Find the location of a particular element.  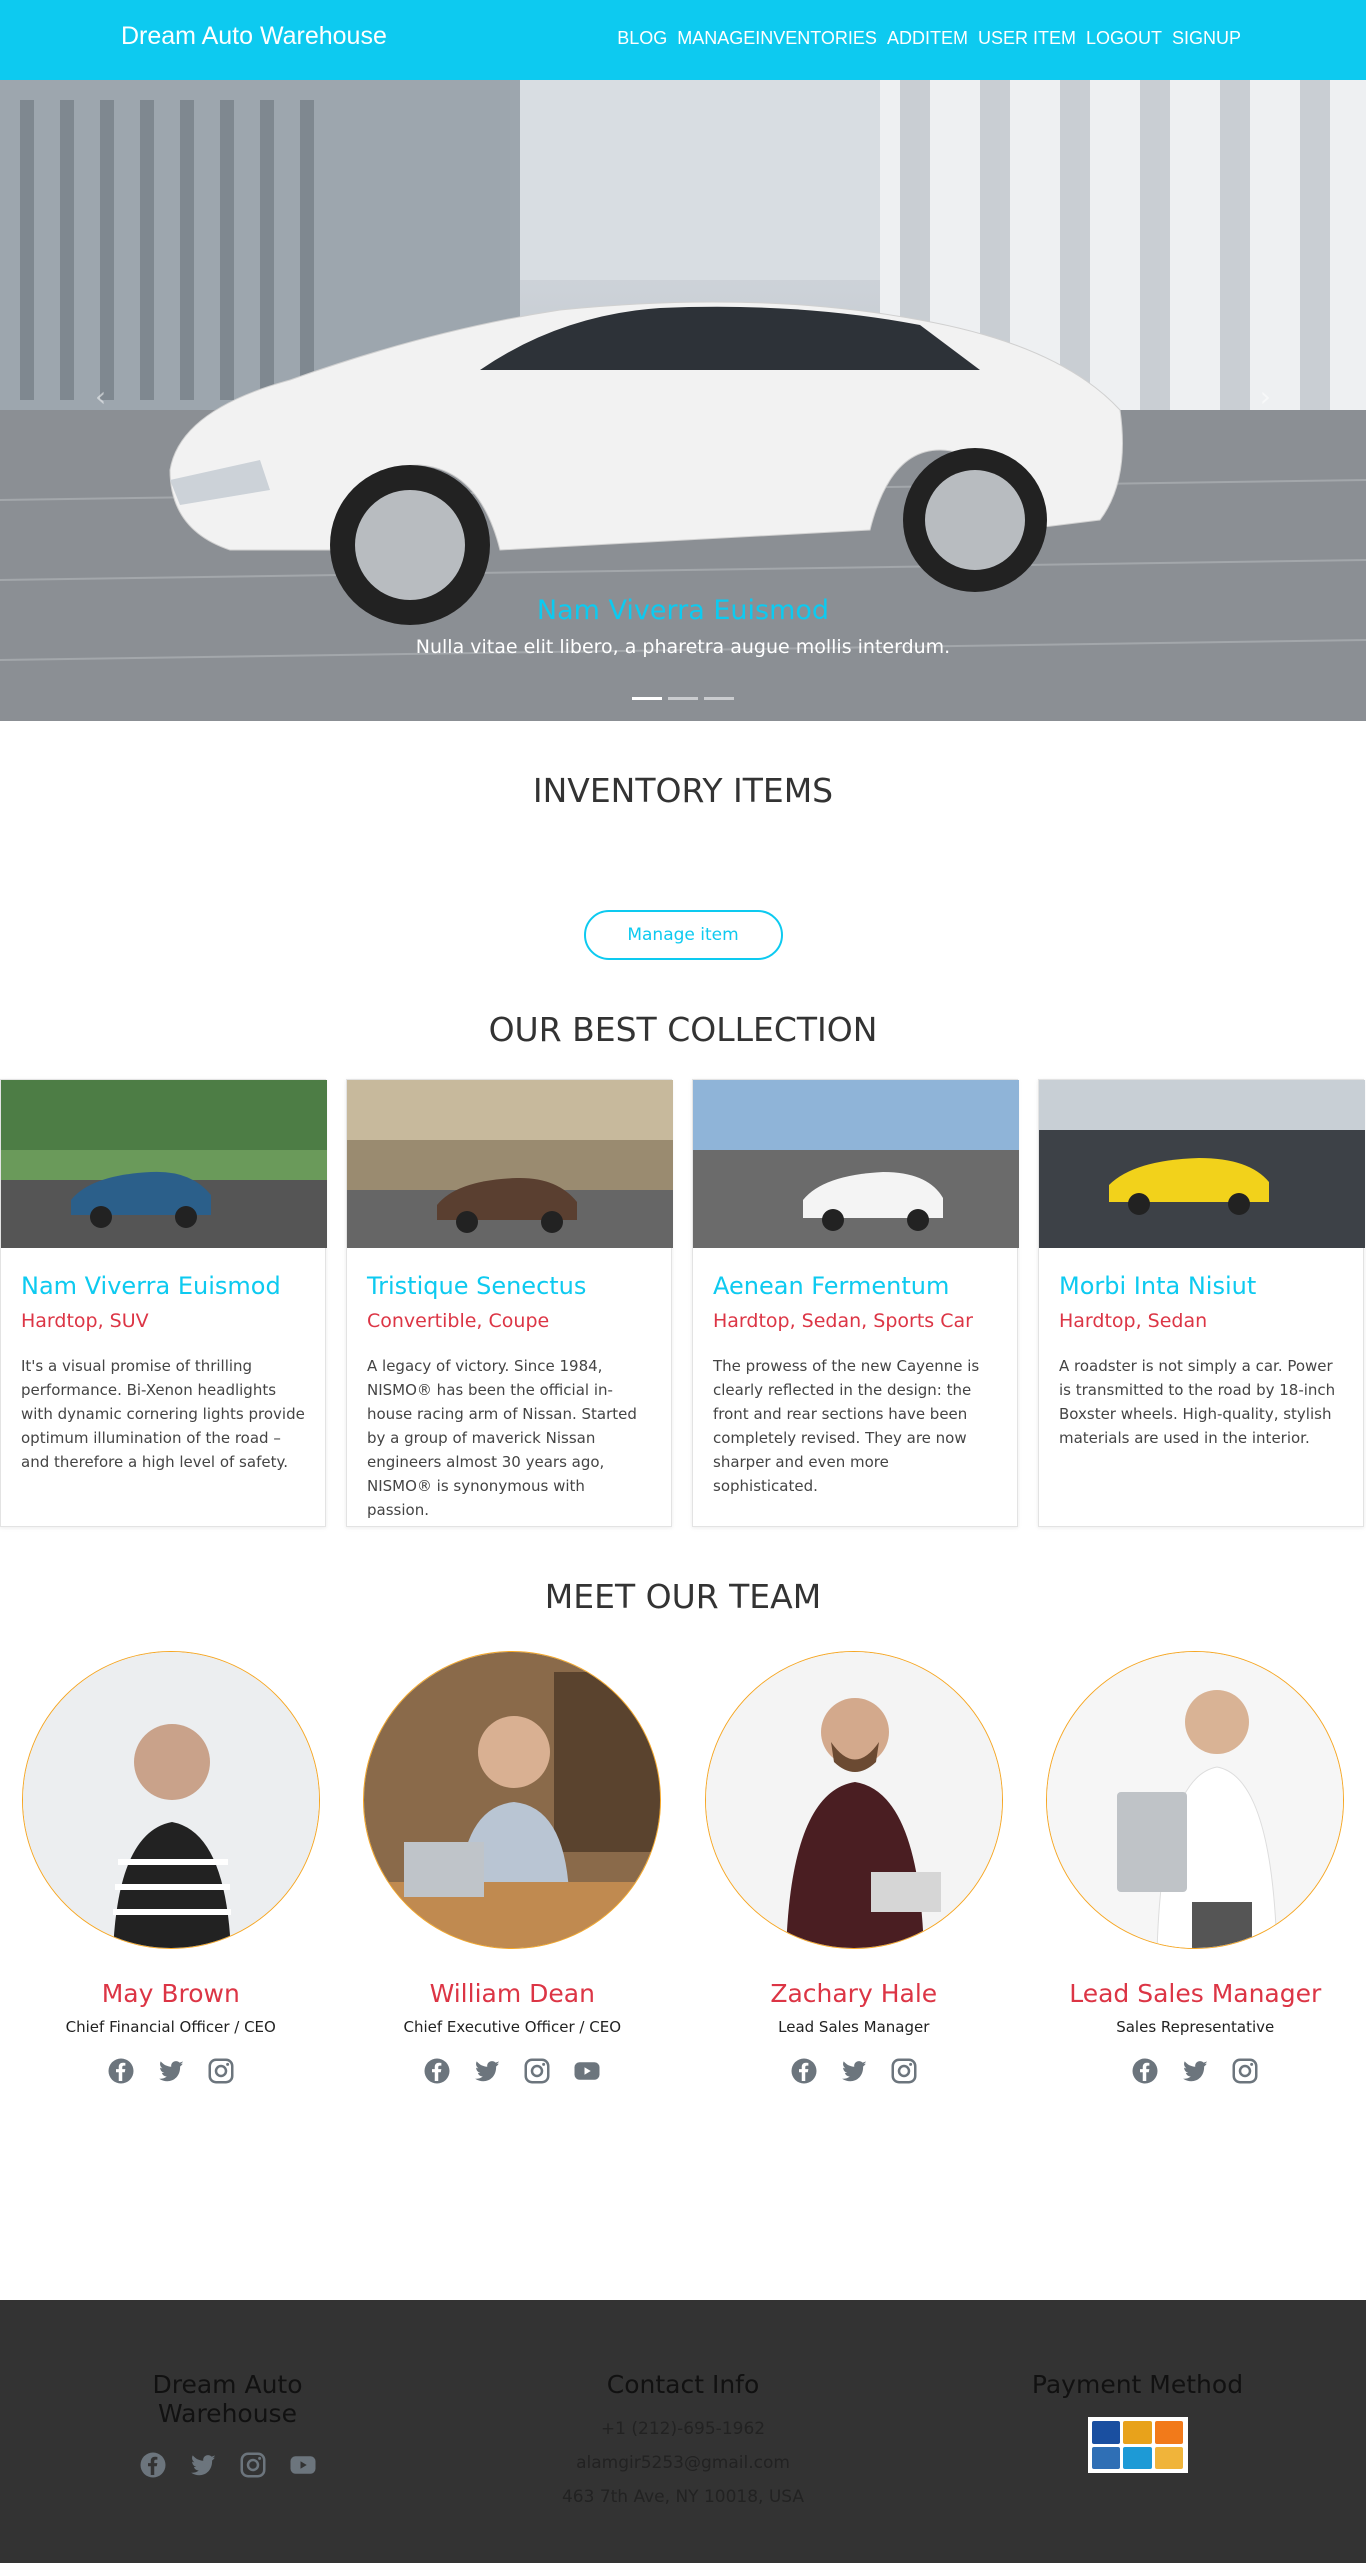

inventory-title: INVENTORY ITEMS is located at coordinates (683, 790).